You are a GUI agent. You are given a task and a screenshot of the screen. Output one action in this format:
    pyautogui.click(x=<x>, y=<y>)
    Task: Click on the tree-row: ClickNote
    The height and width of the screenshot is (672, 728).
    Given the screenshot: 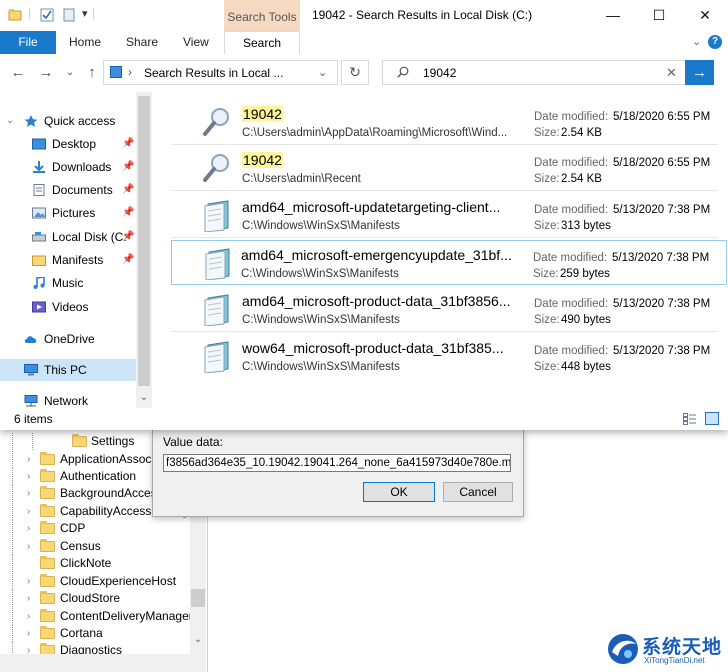 What is the action you would take?
    pyautogui.click(x=95, y=563)
    